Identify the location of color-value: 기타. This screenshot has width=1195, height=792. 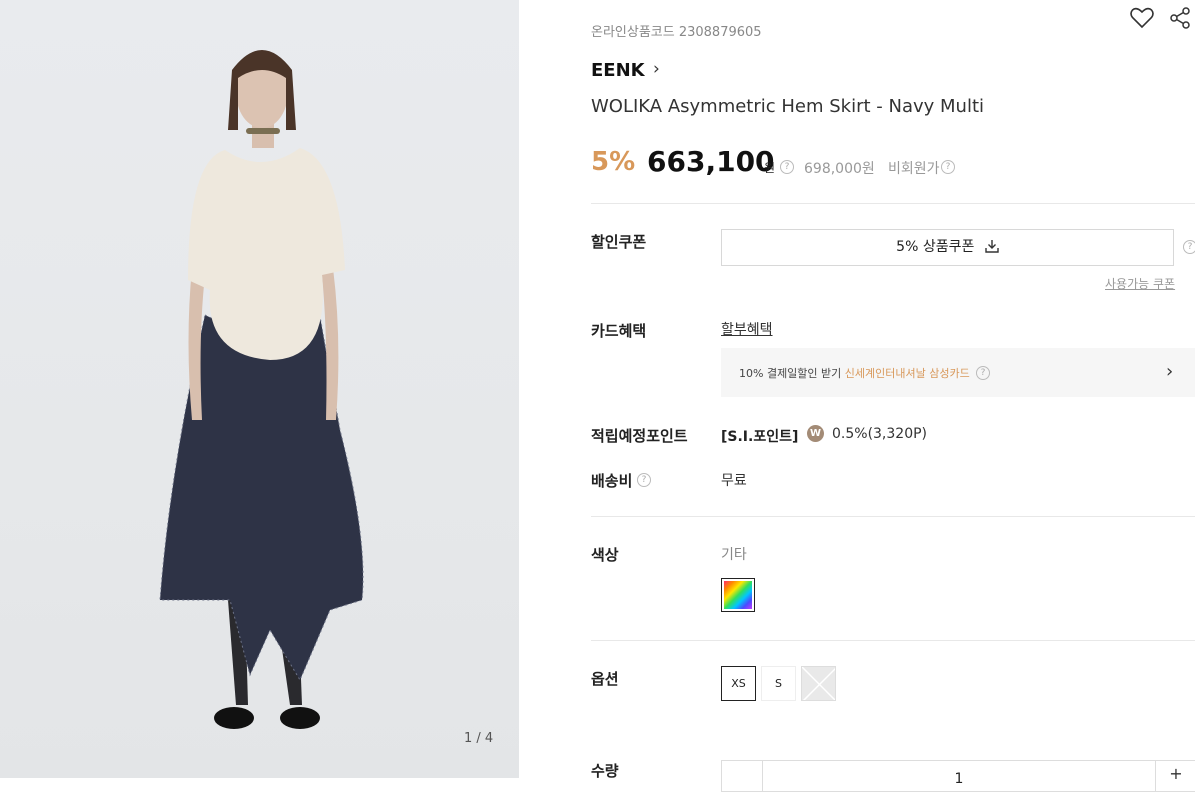
(734, 555).